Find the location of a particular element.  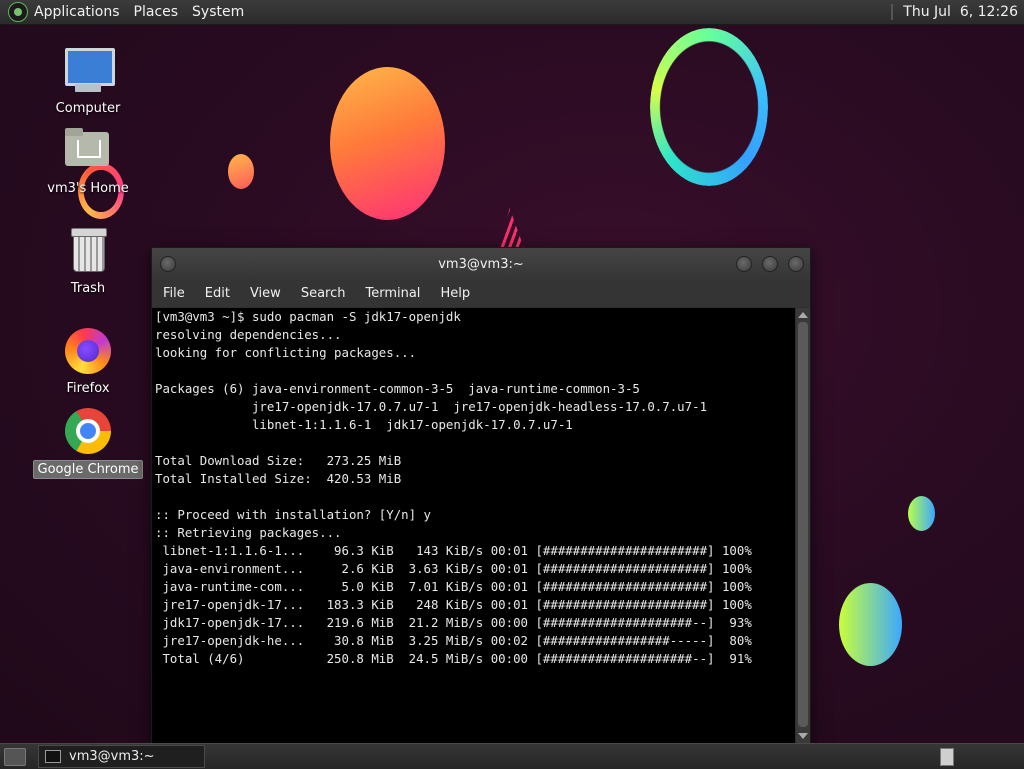

terminal-menubar: File Edit View Search Terminal Help is located at coordinates (481, 293).